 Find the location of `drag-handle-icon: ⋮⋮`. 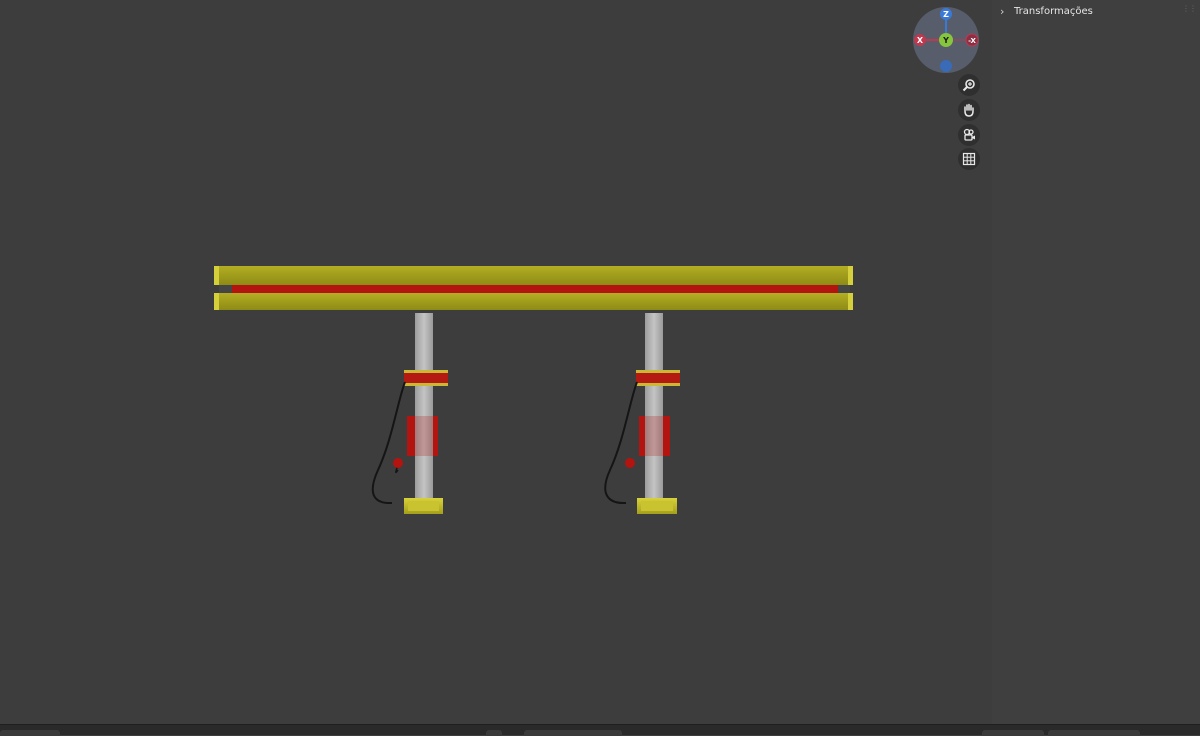

drag-handle-icon: ⋮⋮ is located at coordinates (1189, 8).